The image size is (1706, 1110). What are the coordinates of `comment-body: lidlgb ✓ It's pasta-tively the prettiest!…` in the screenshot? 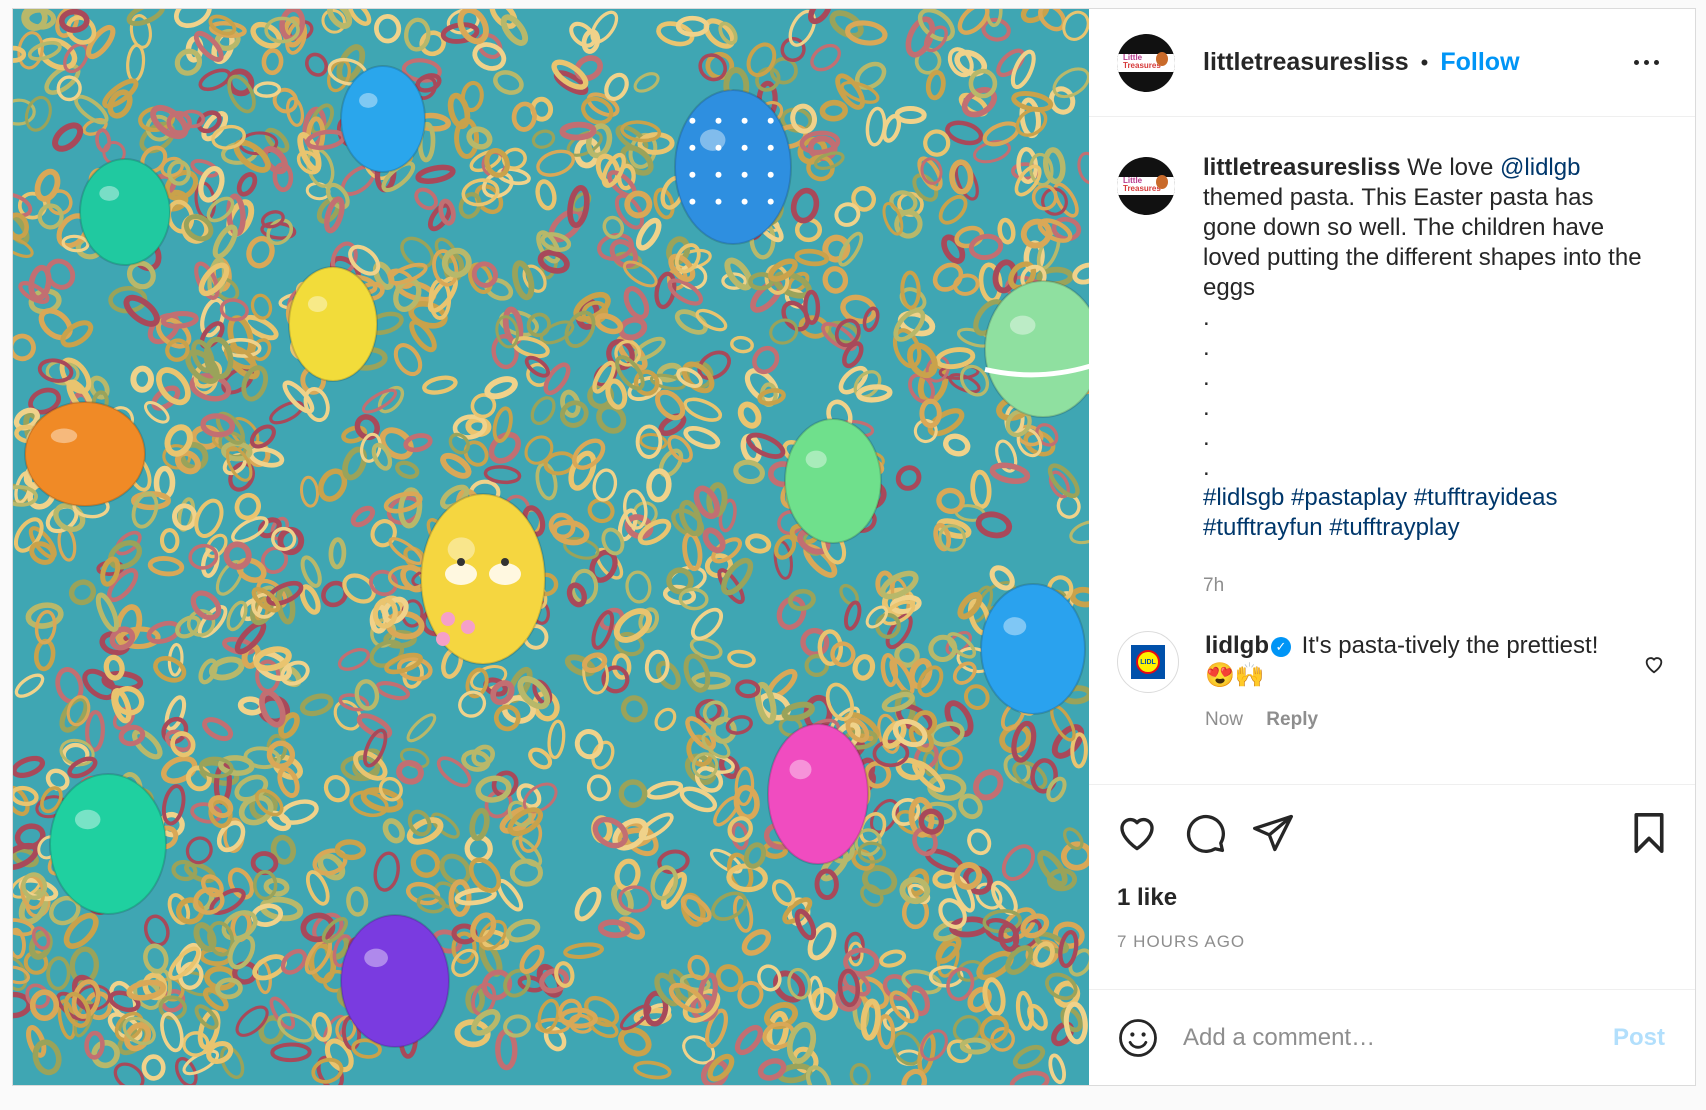 It's located at (1415, 683).